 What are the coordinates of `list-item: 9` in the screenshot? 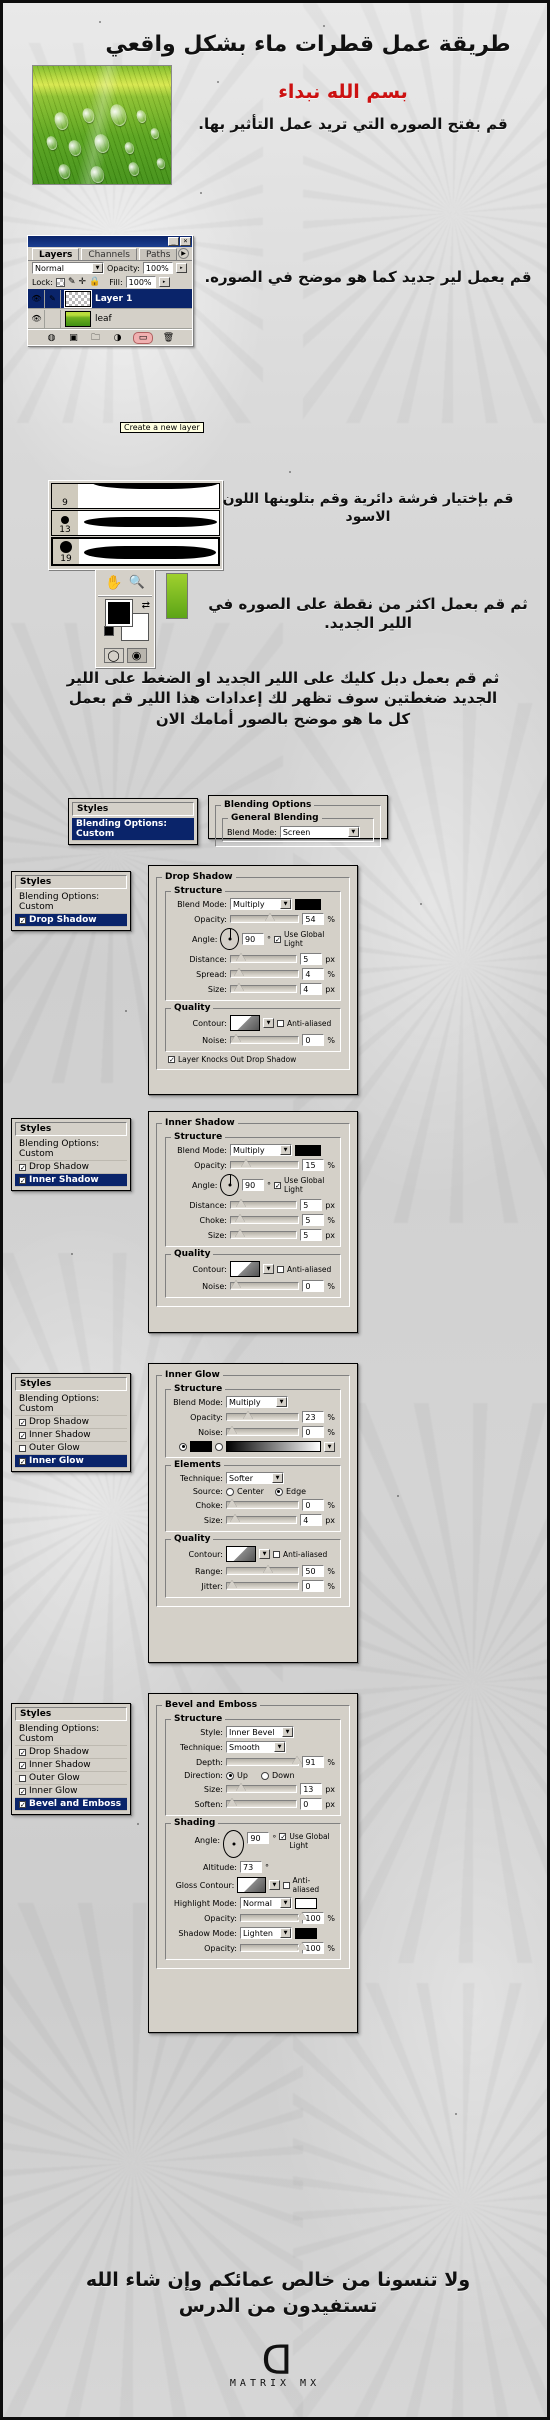 It's located at (135, 496).